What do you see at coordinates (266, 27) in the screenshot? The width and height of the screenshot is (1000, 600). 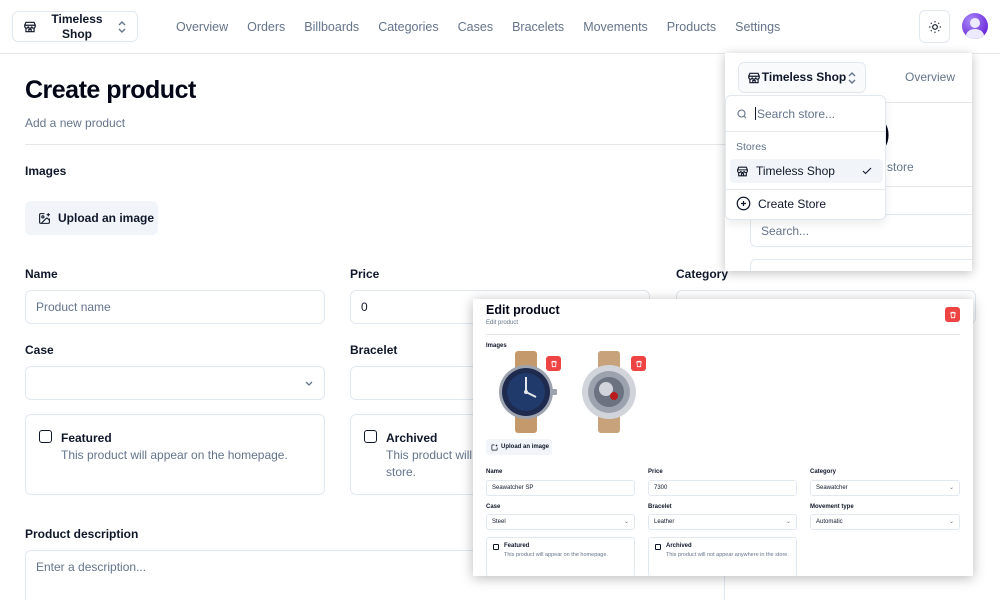 I see `nav-orders: Orders` at bounding box center [266, 27].